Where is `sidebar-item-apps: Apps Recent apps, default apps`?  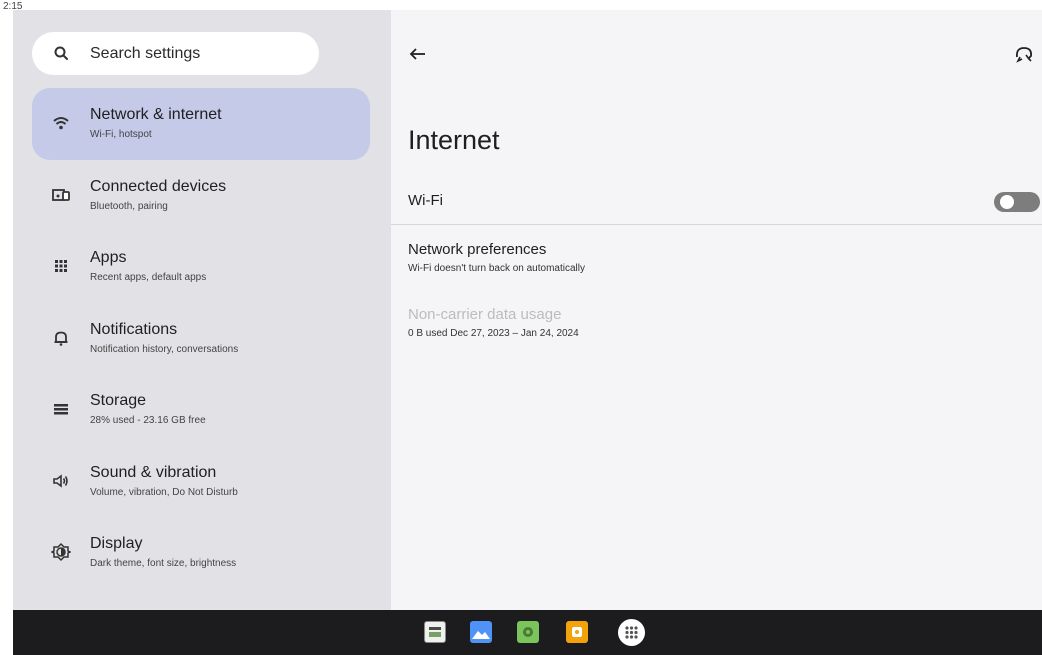
sidebar-item-apps: Apps Recent apps, default apps is located at coordinates (201, 267).